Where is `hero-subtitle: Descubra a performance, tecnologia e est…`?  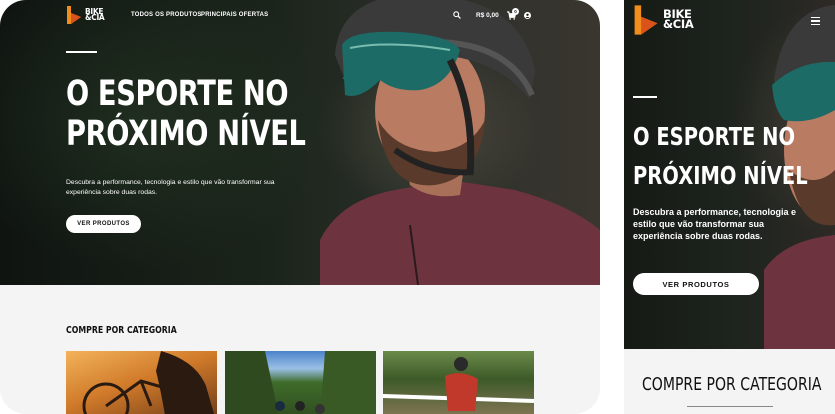 hero-subtitle: Descubra a performance, tecnologia e est… is located at coordinates (170, 187).